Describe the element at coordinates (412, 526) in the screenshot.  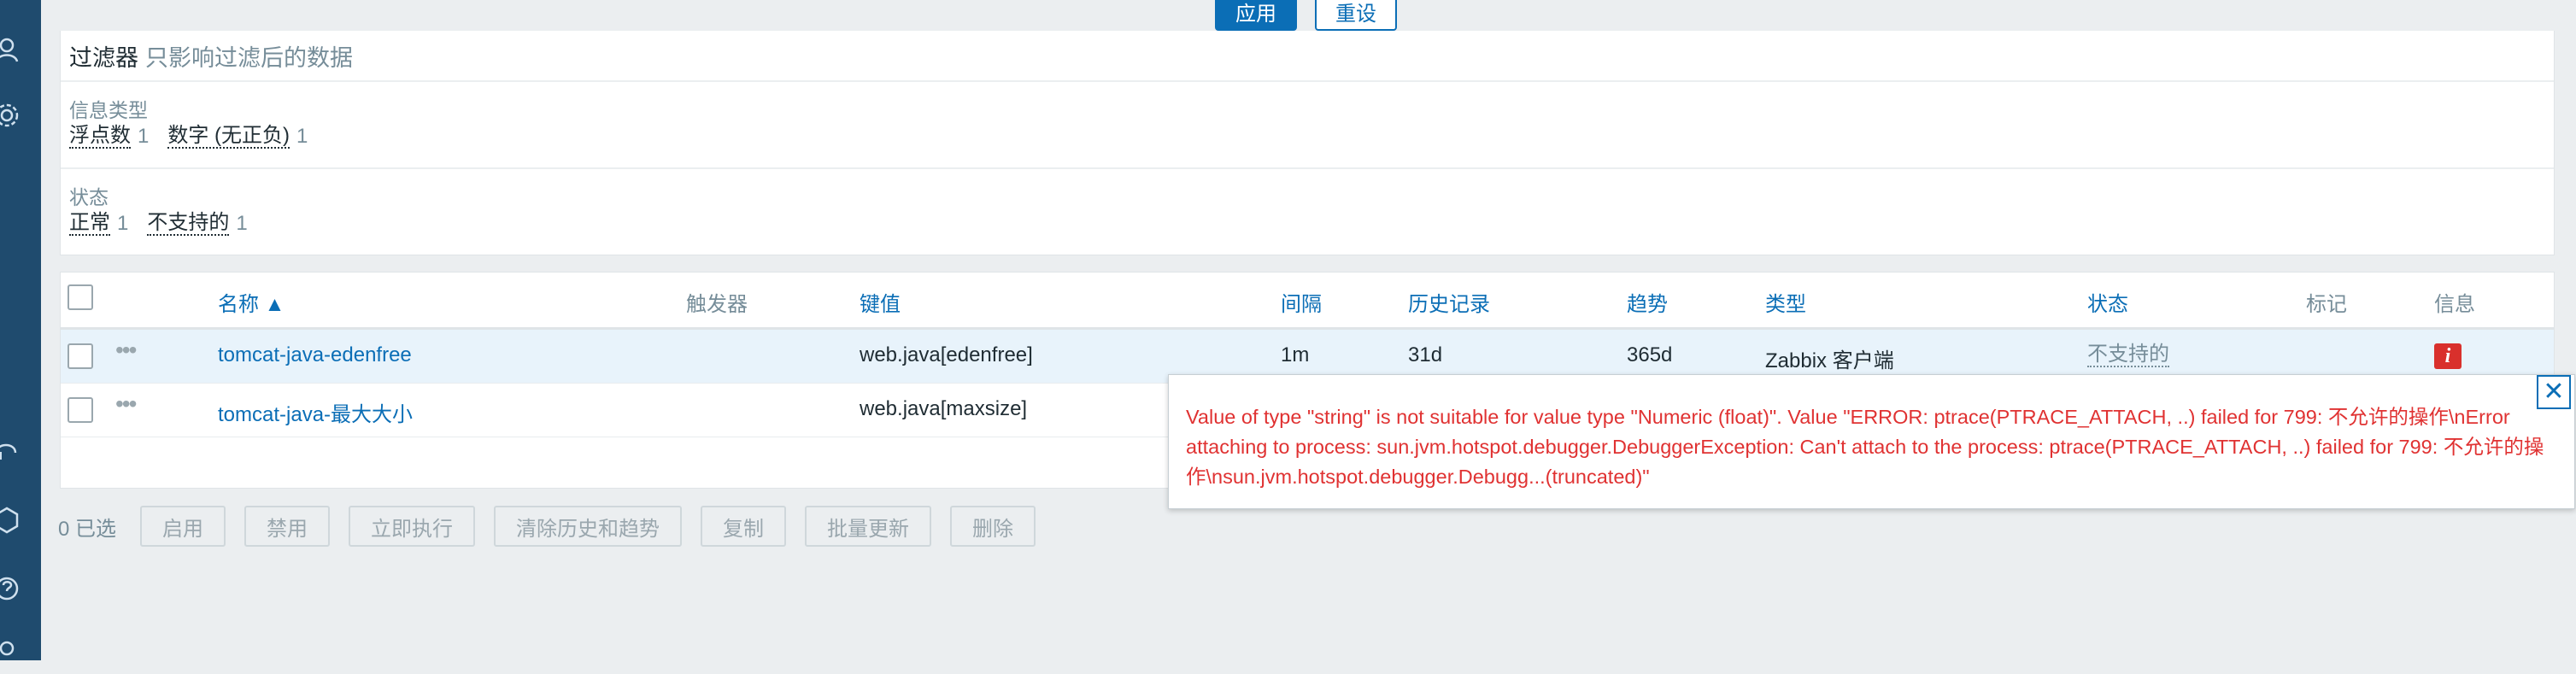
I see `execute-now-button: 立即执行` at that location.